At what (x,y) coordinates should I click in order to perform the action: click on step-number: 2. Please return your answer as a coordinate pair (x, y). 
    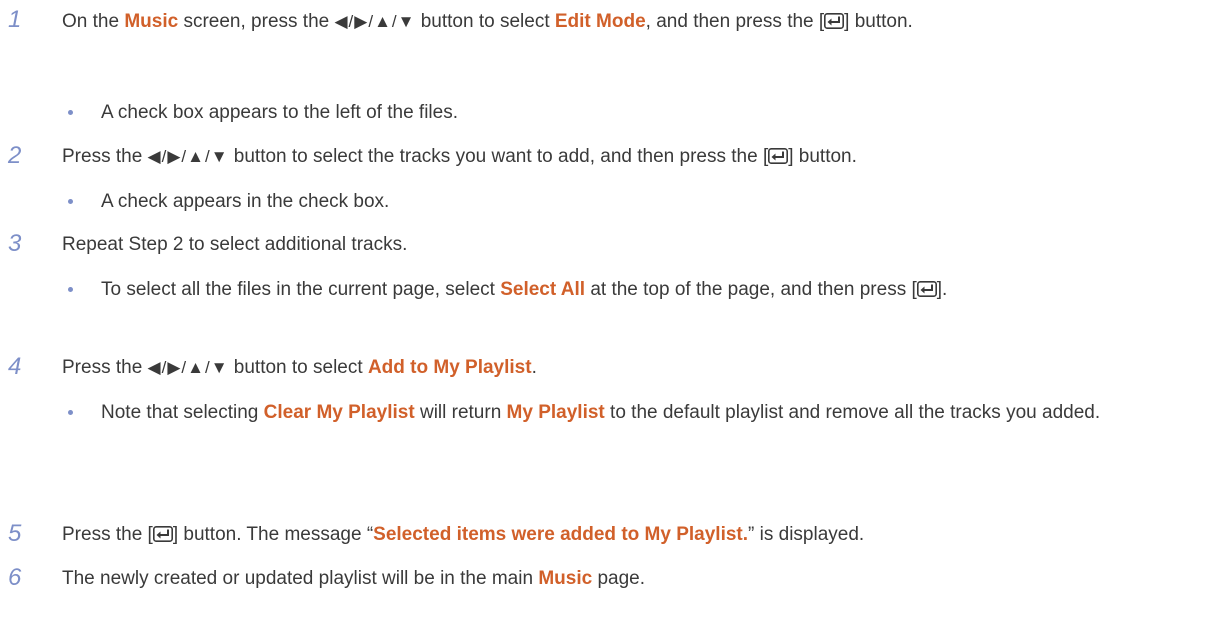
    Looking at the image, I should click on (15, 155).